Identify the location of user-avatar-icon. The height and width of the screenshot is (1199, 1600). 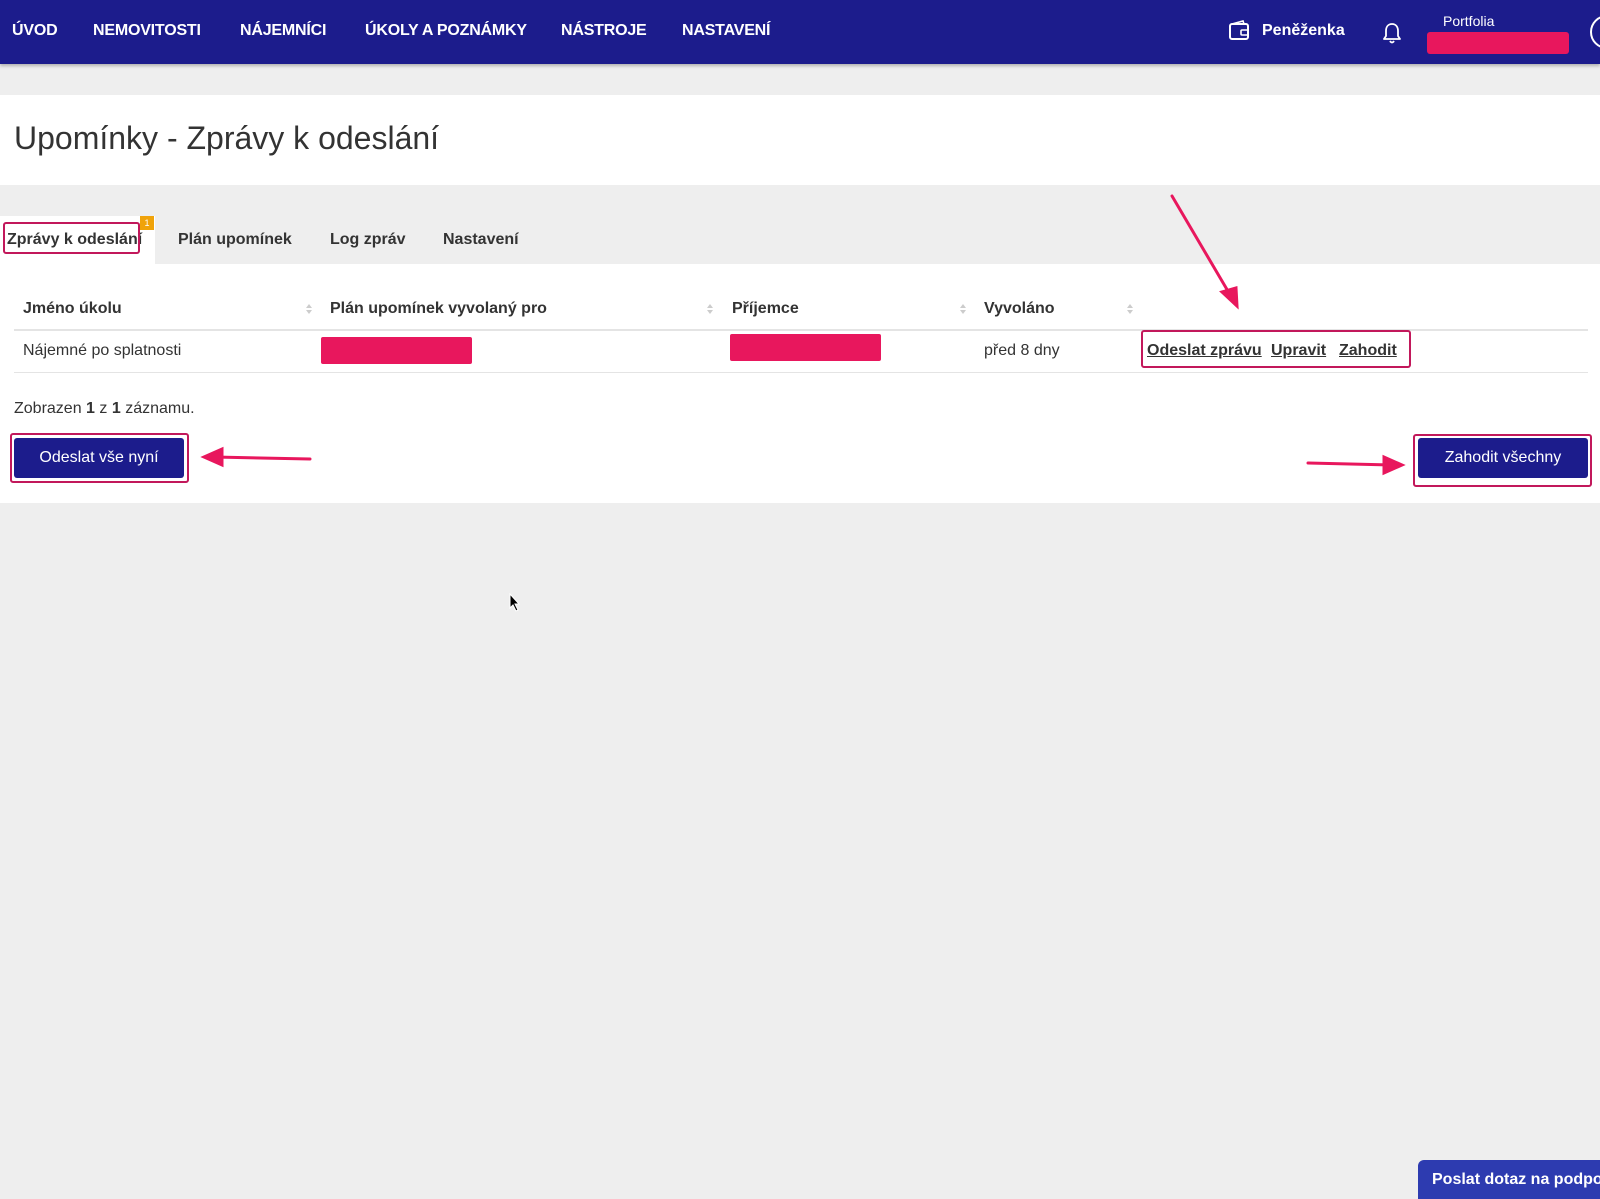
(1595, 32).